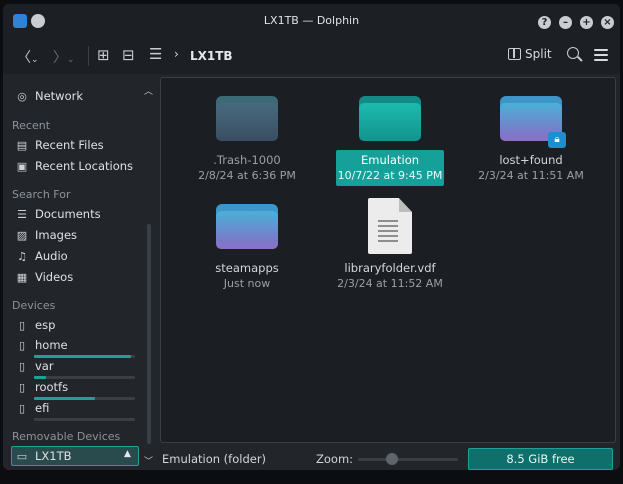 This screenshot has width=623, height=484. I want to click on folder-icon: 🔒︎, so click(533, 122).